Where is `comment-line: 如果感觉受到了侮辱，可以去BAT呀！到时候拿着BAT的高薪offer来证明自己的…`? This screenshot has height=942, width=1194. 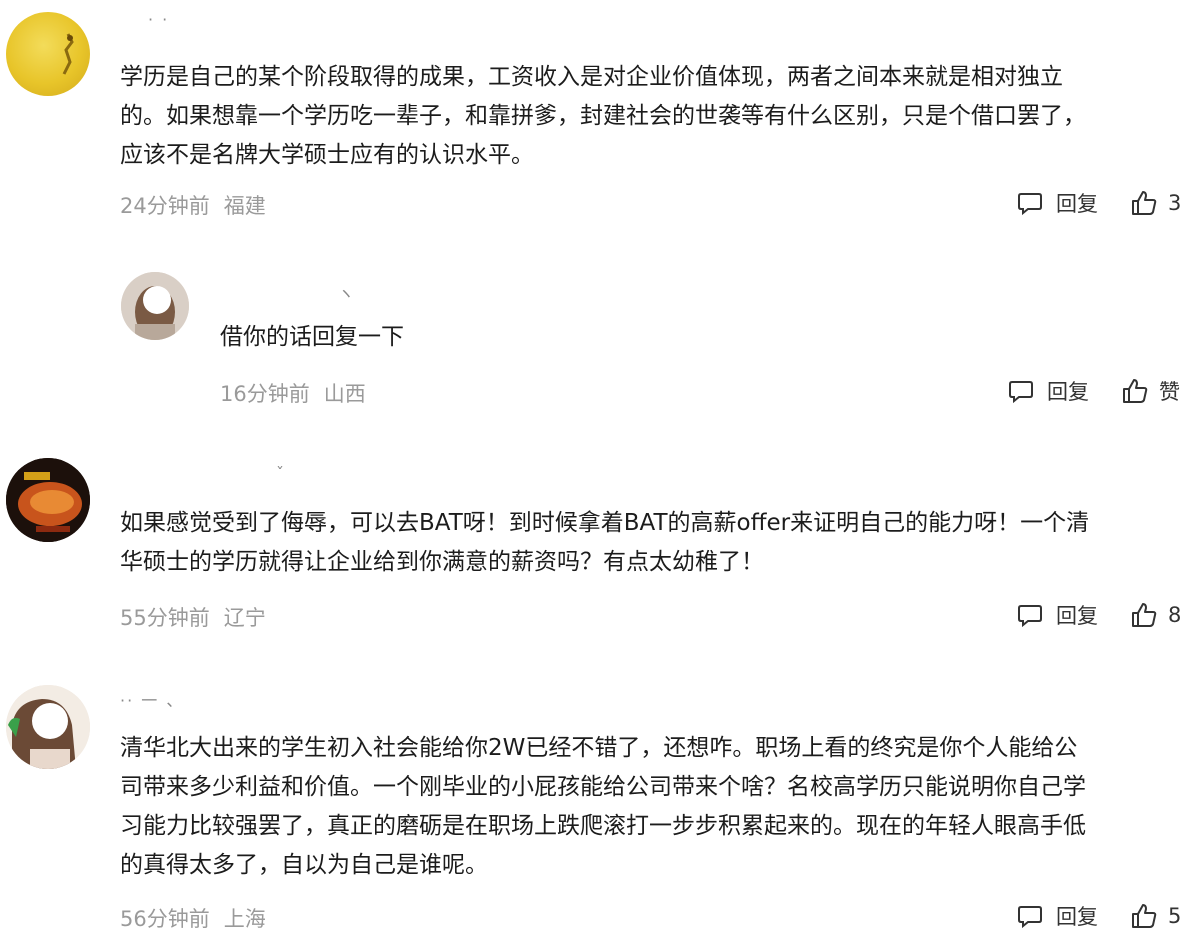 comment-line: 如果感觉受到了侮辱，可以去BAT呀！到时候拿着BAT的高薪offer来证明自己的… is located at coordinates (605, 523).